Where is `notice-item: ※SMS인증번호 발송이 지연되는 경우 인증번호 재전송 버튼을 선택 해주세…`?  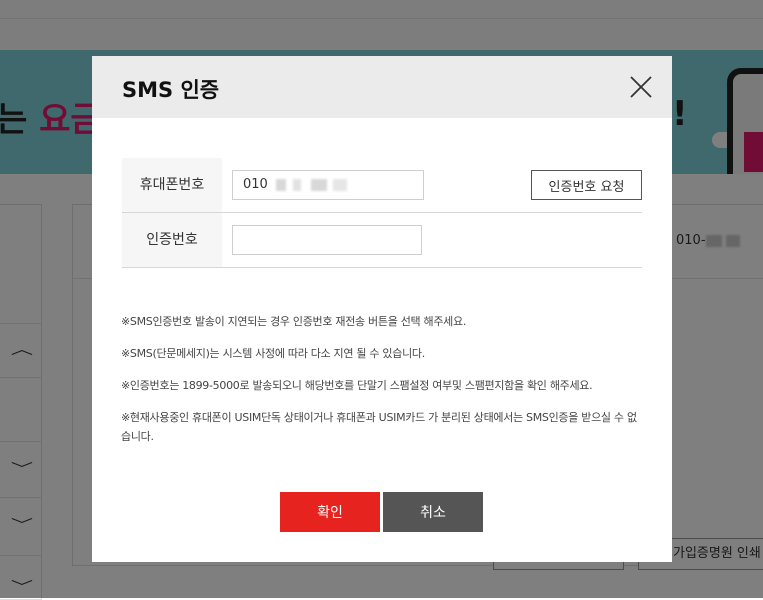 notice-item: ※SMS인증번호 발송이 지연되는 경우 인증번호 재전송 버튼을 선택 해주세… is located at coordinates (294, 321).